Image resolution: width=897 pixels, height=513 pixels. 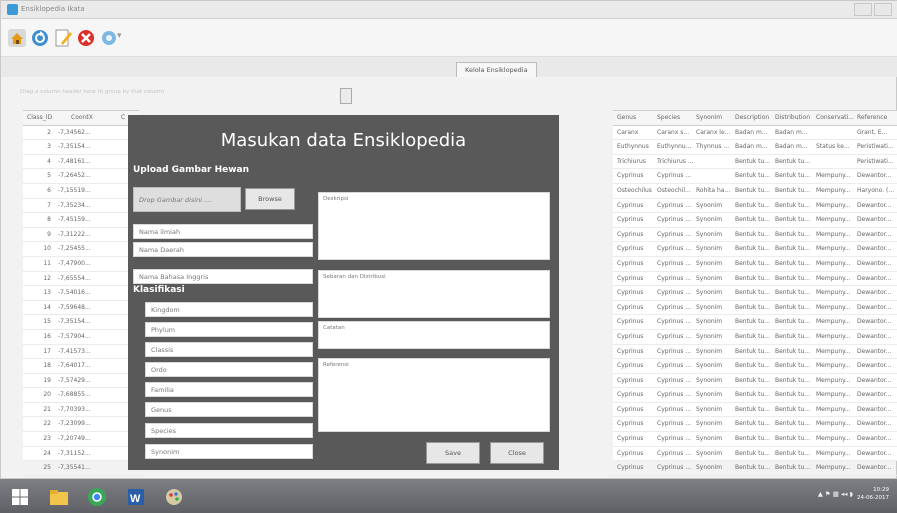 I want to click on class-id-cell: 13, so click(x=39, y=292).